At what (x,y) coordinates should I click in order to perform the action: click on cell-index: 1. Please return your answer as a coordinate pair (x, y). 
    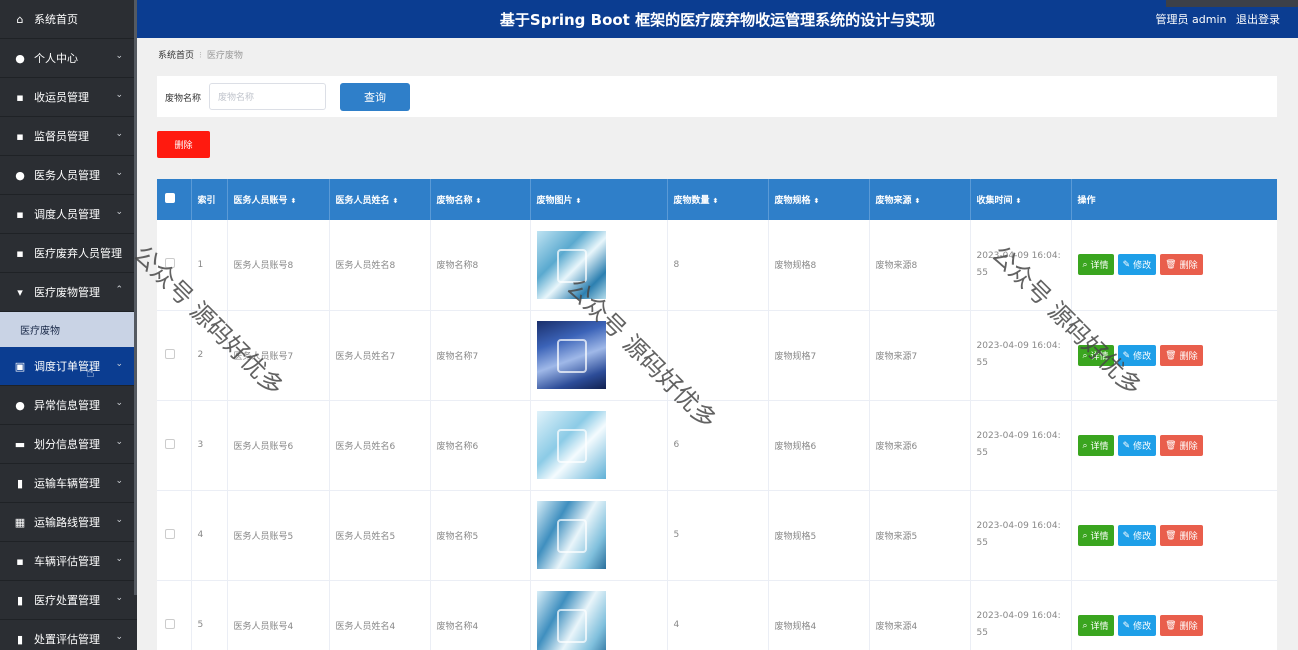
    Looking at the image, I should click on (209, 265).